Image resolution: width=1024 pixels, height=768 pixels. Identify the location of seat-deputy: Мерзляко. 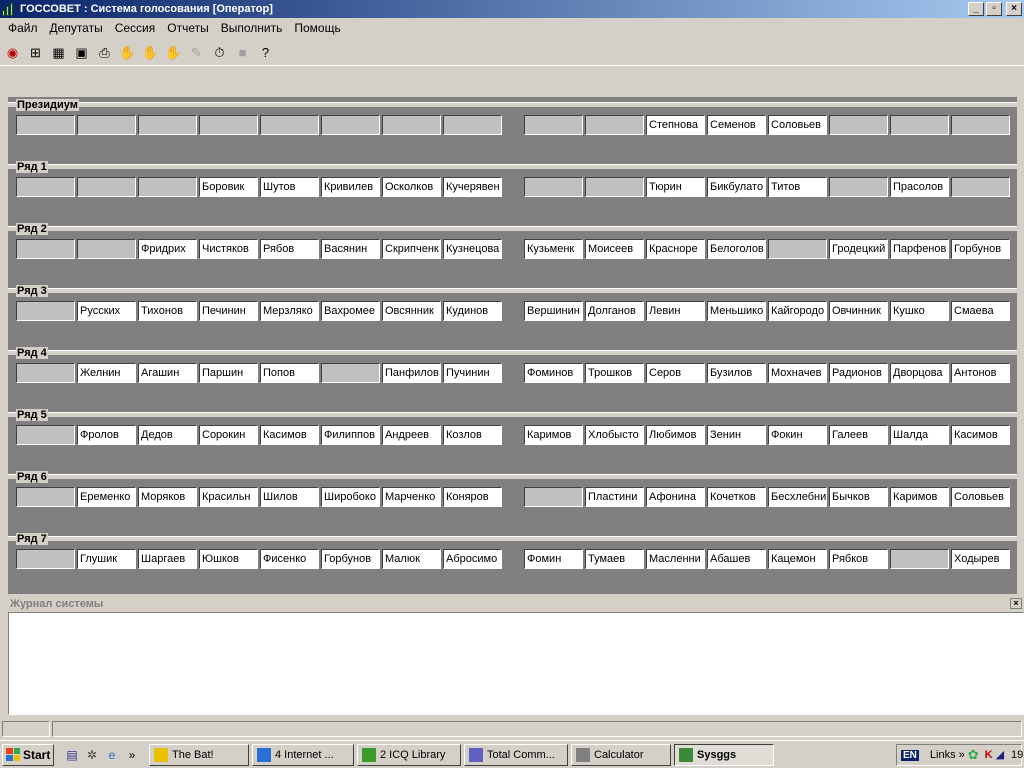
(289, 311).